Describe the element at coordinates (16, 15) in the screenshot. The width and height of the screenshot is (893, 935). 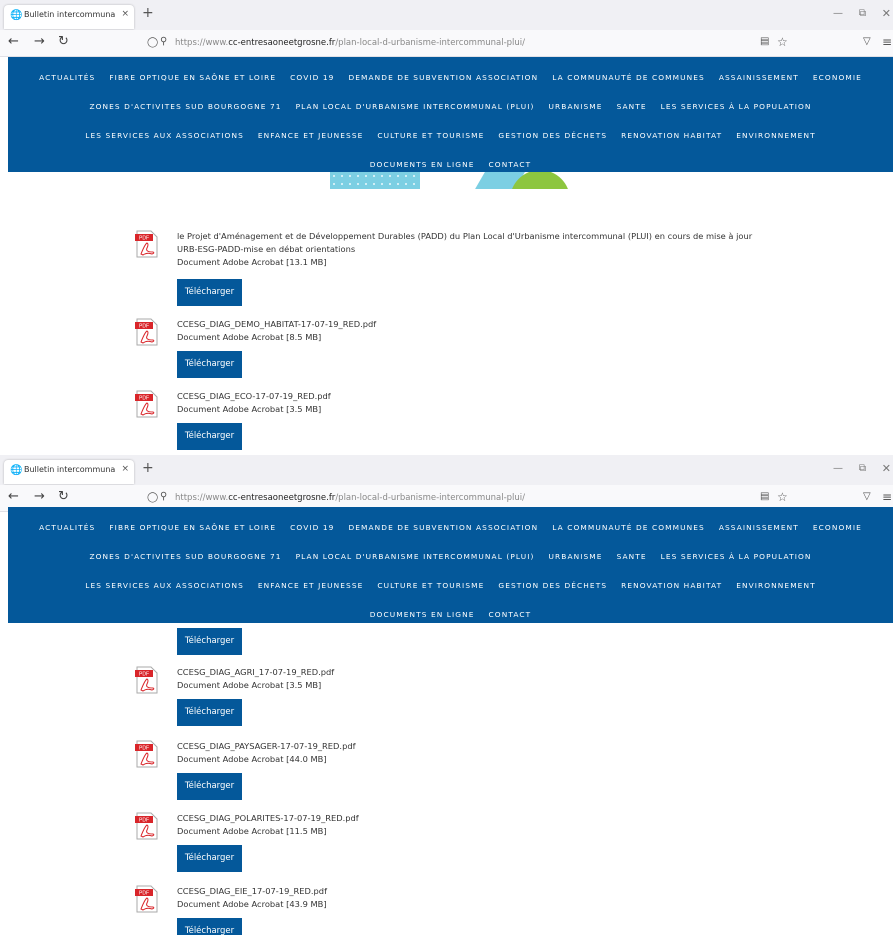
I see `globe-icon: 🌐` at that location.